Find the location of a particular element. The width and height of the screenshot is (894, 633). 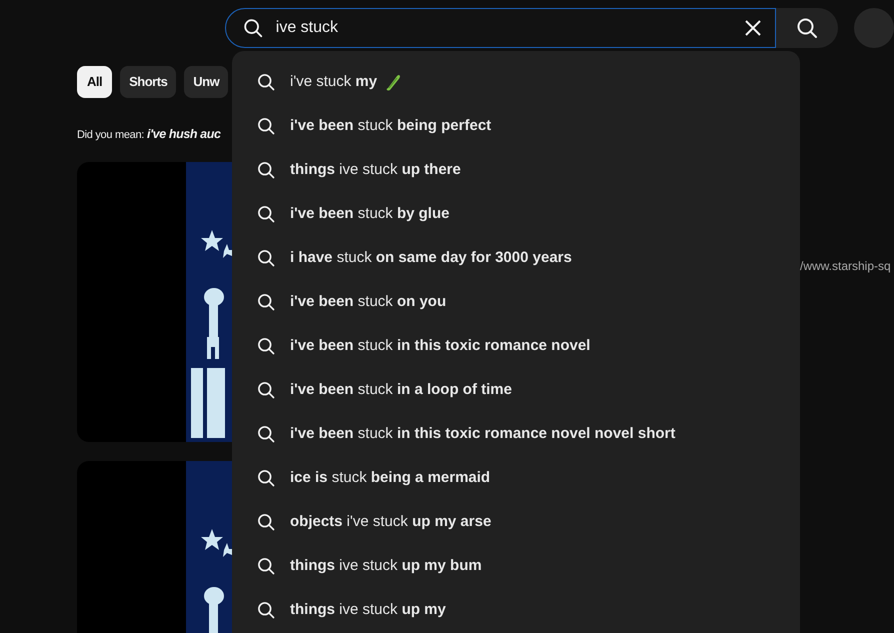

suggestion-text: objects i've stuck up my arse is located at coordinates (391, 522).